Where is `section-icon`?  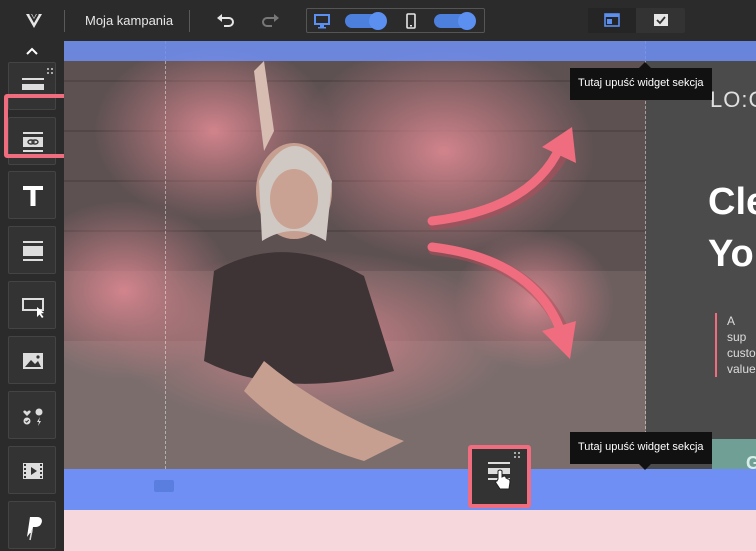
section-icon is located at coordinates (504, 471).